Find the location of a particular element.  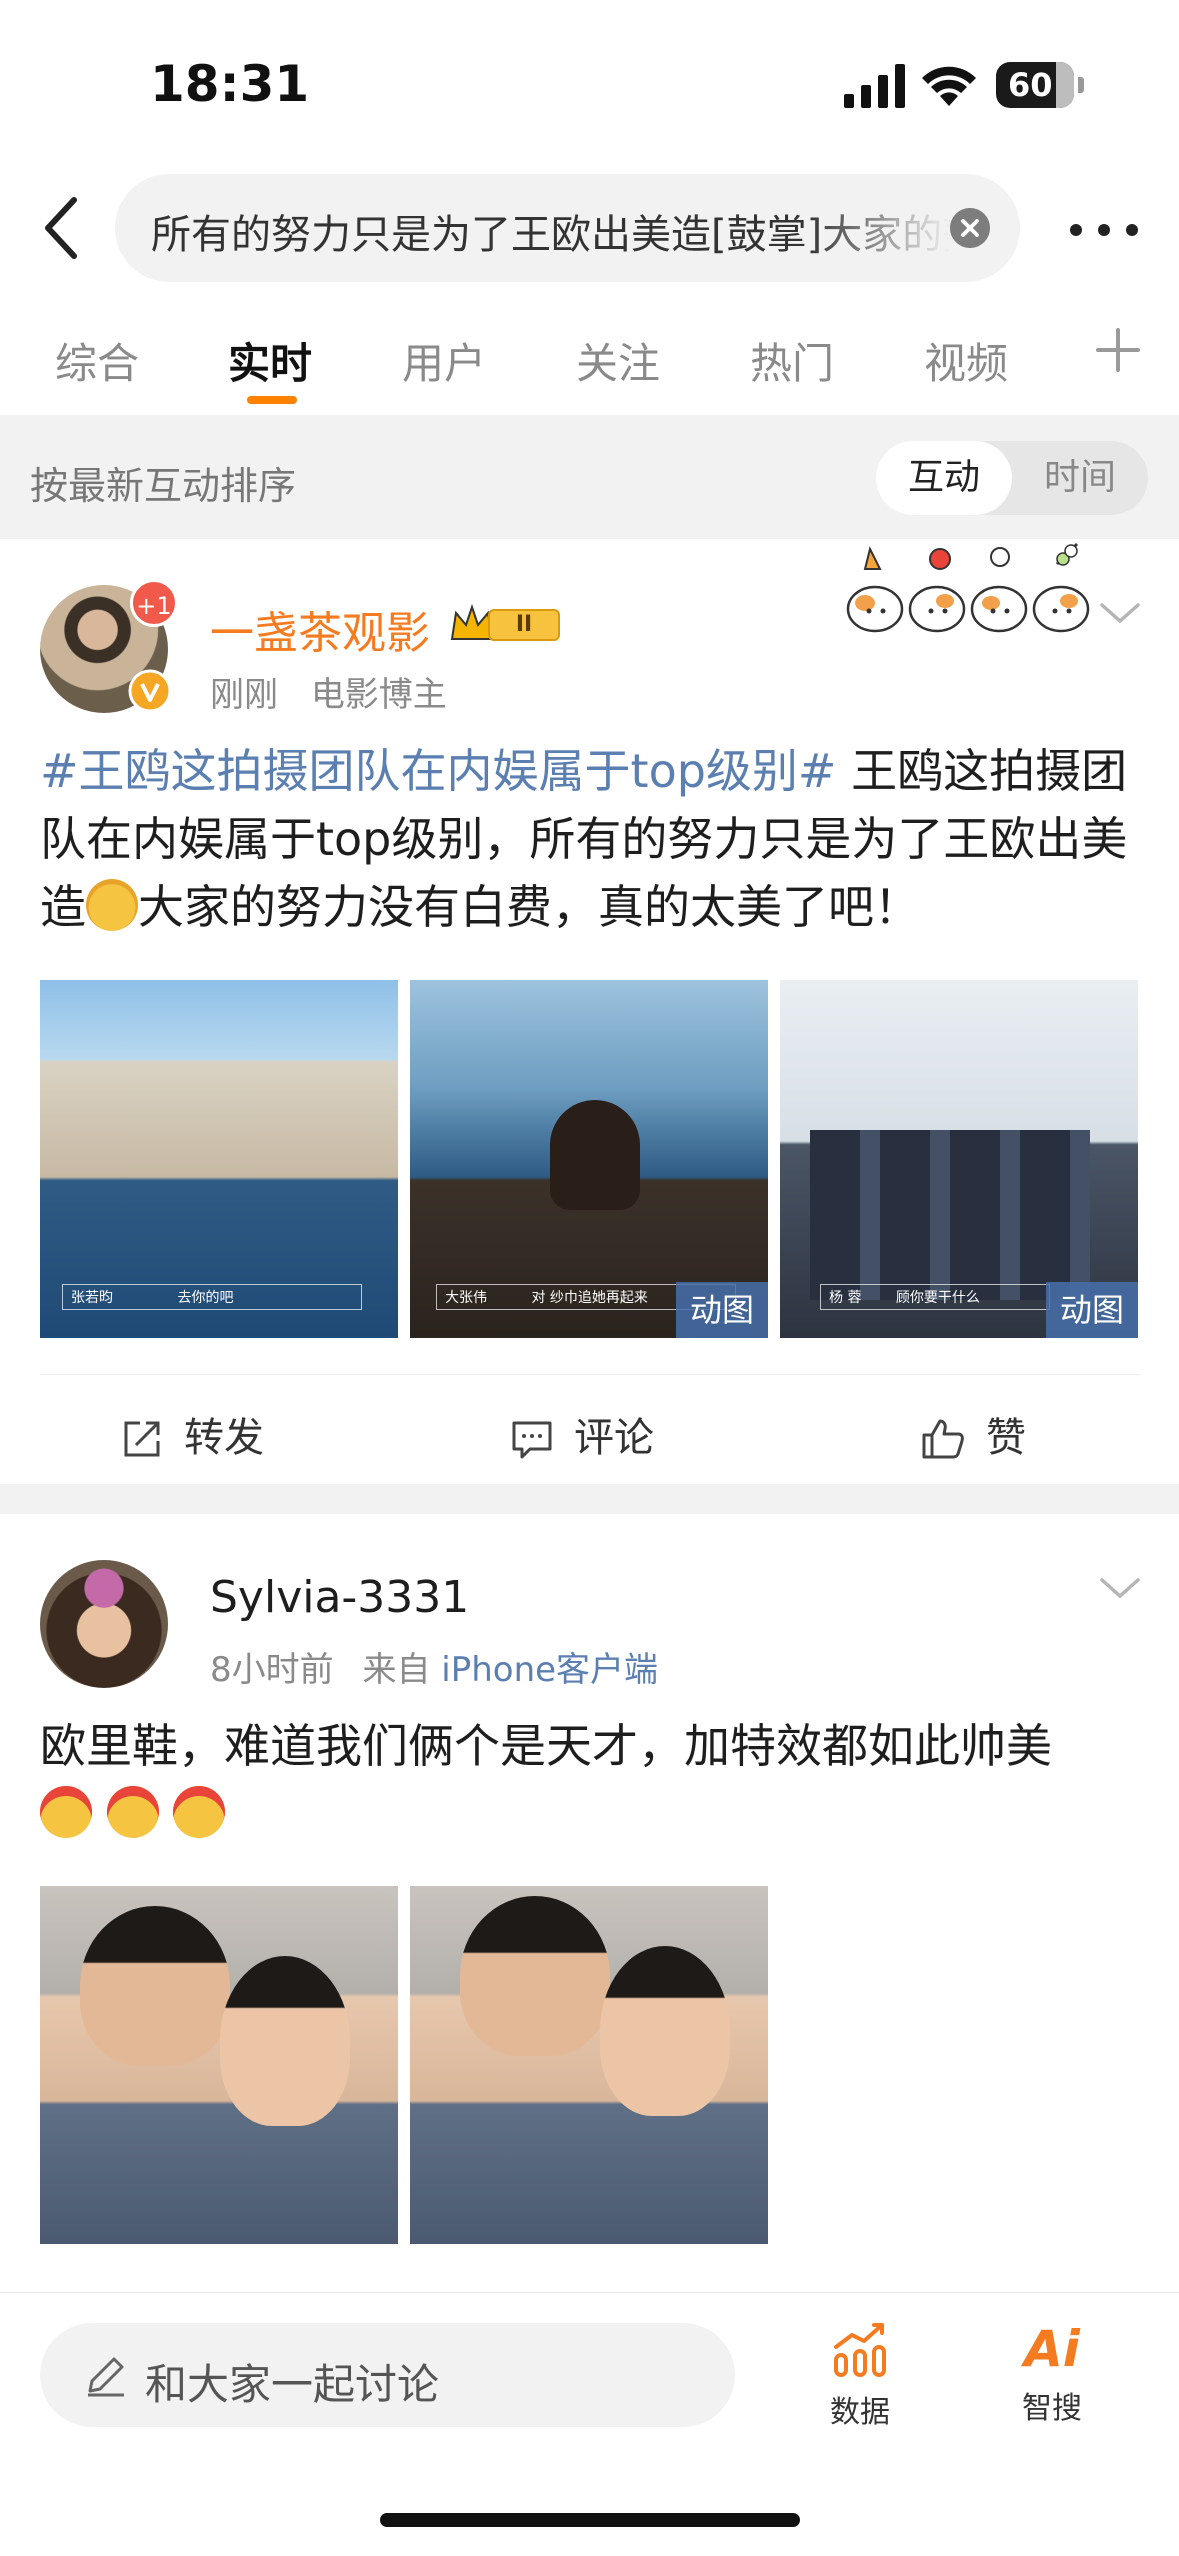

post-from-label: 来自 is located at coordinates (396, 1670).